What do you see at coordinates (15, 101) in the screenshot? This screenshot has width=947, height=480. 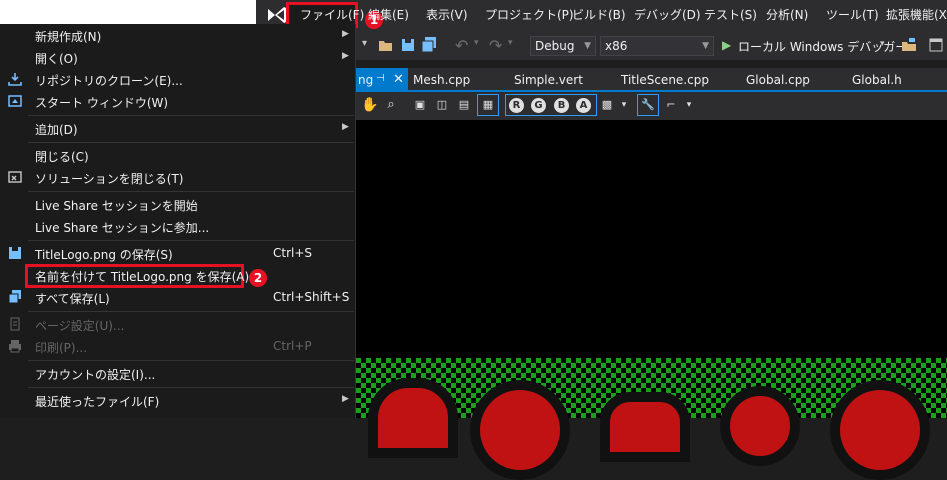 I see `start-window-icon` at bounding box center [15, 101].